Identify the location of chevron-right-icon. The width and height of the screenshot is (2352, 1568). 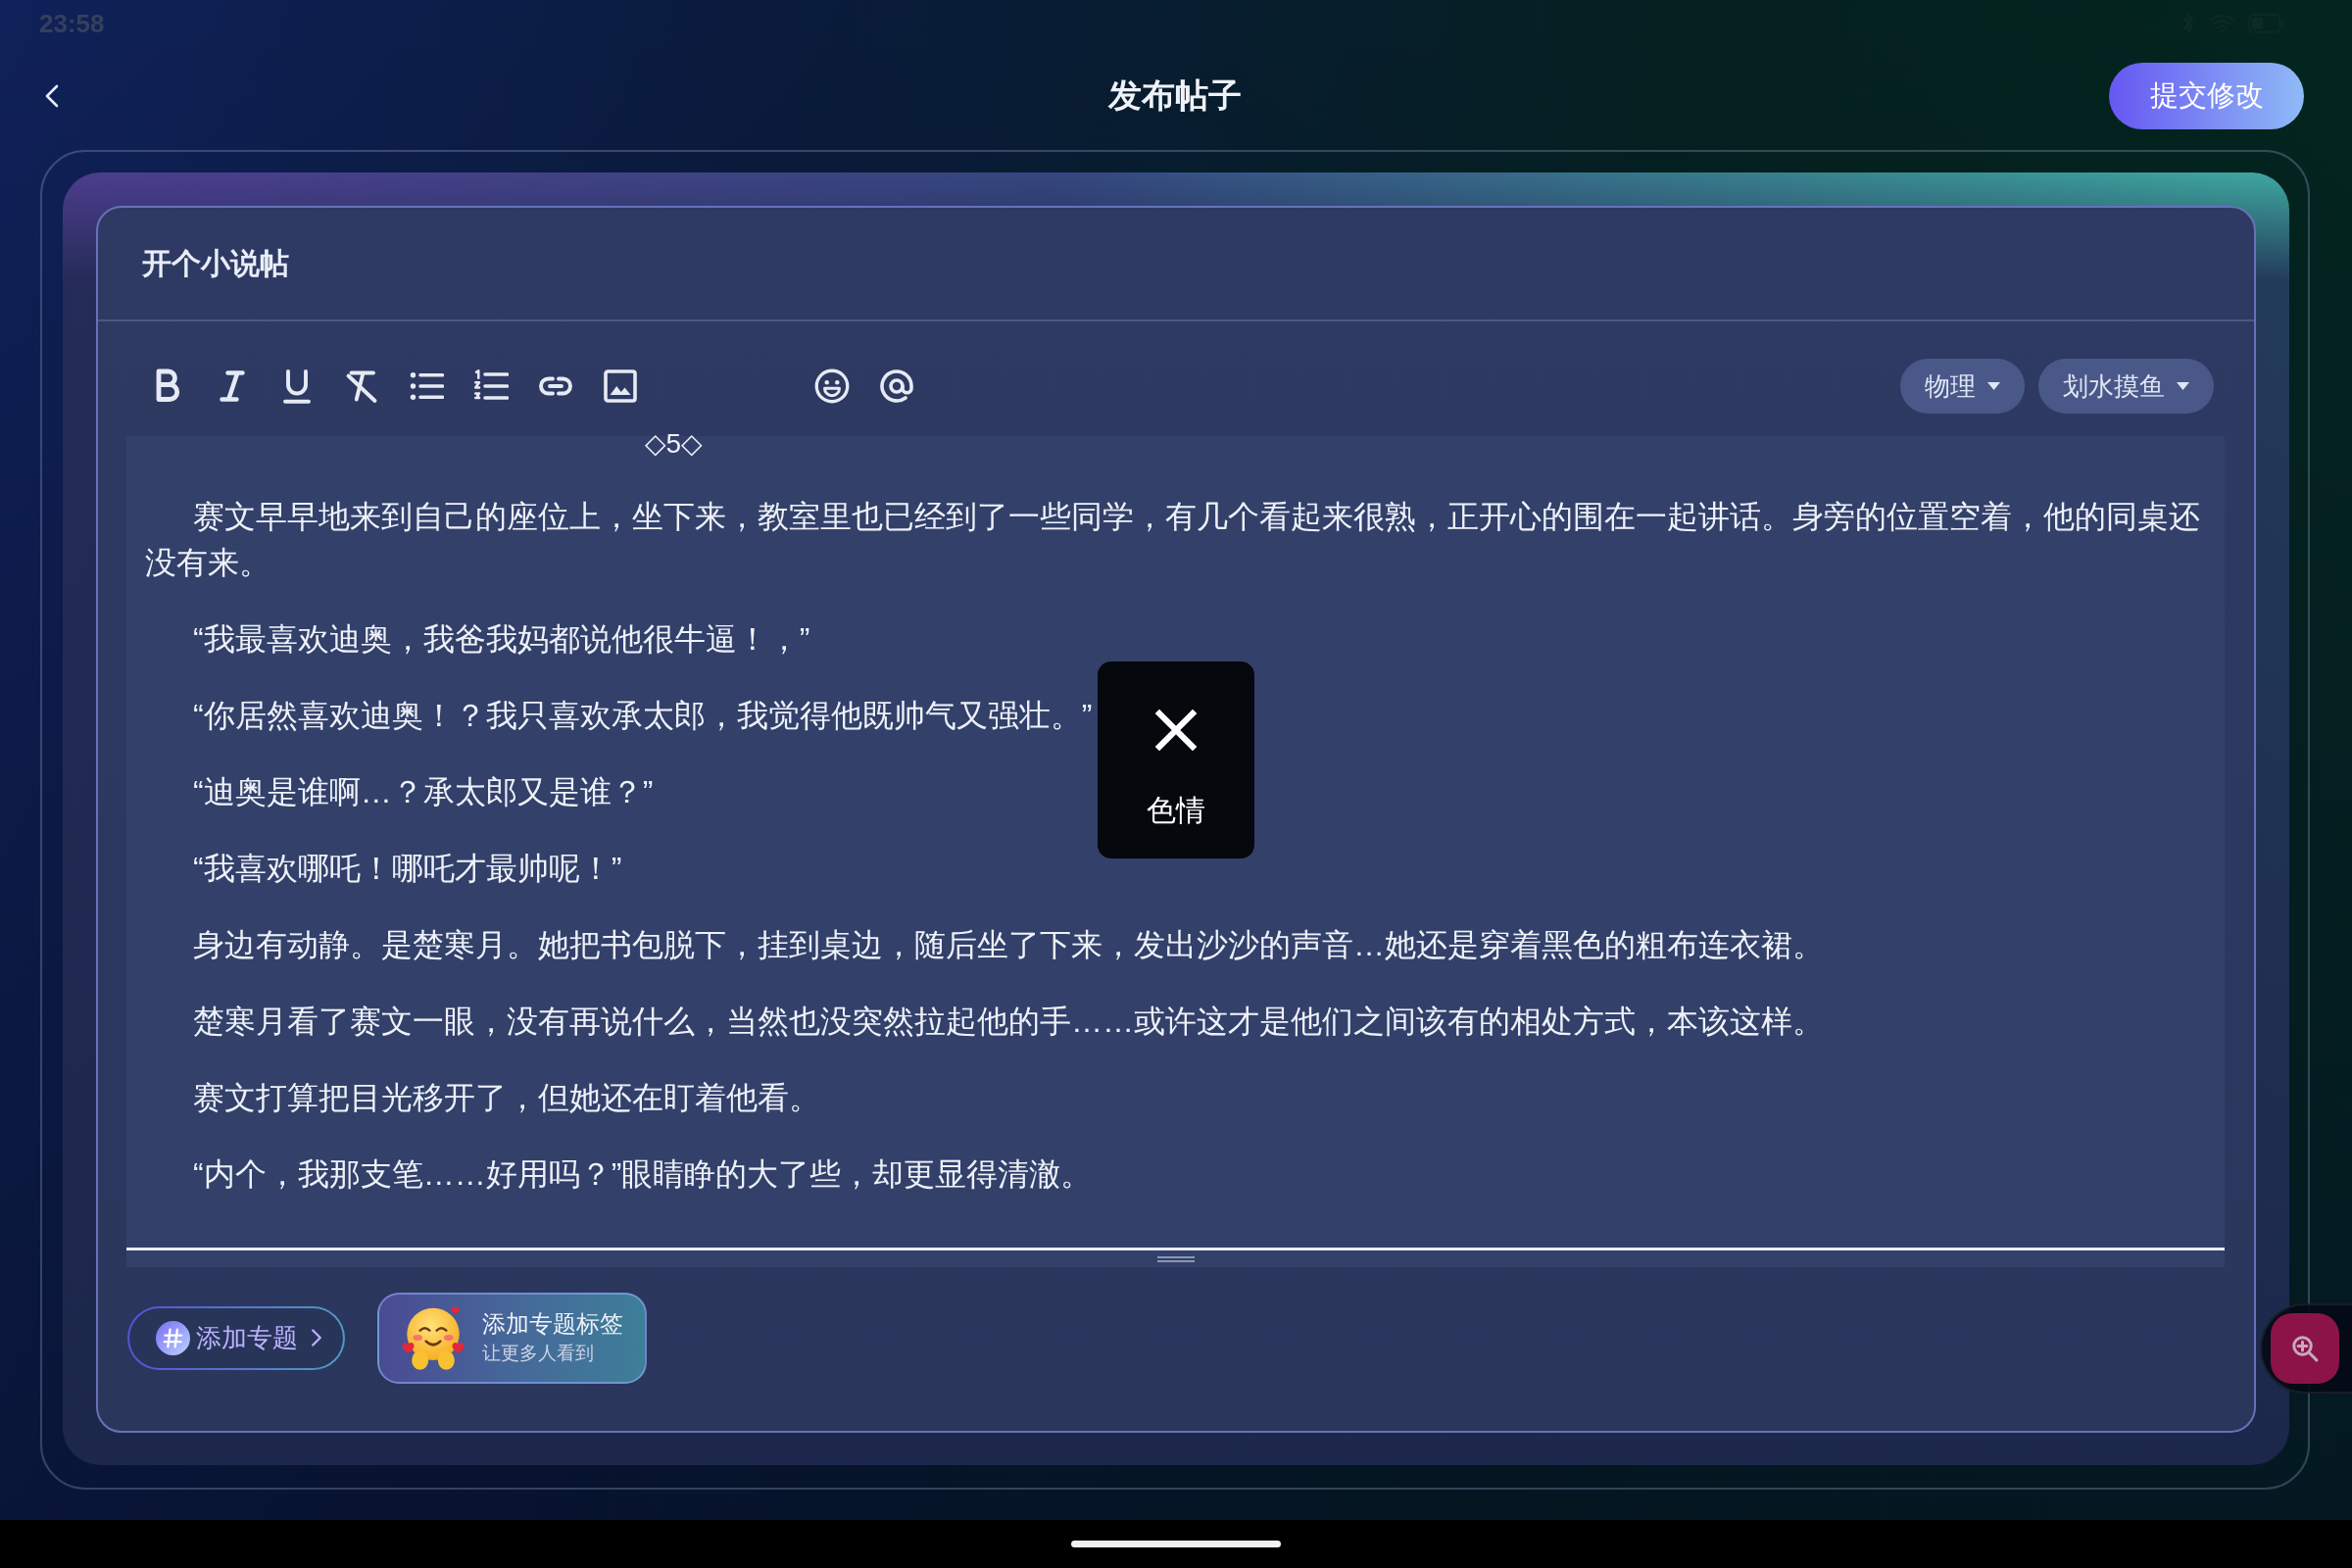
(316, 1338).